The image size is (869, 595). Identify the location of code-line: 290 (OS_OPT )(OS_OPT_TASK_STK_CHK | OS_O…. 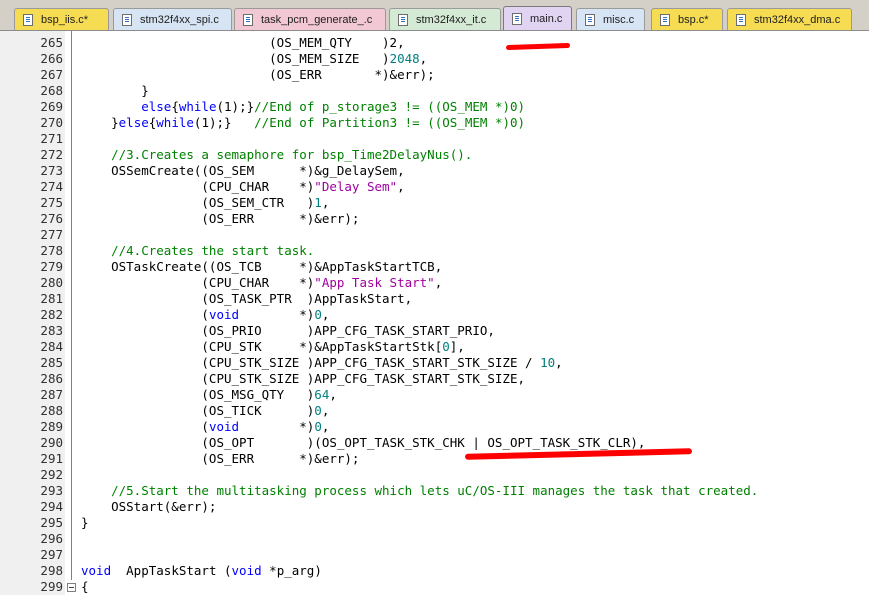
(434, 443).